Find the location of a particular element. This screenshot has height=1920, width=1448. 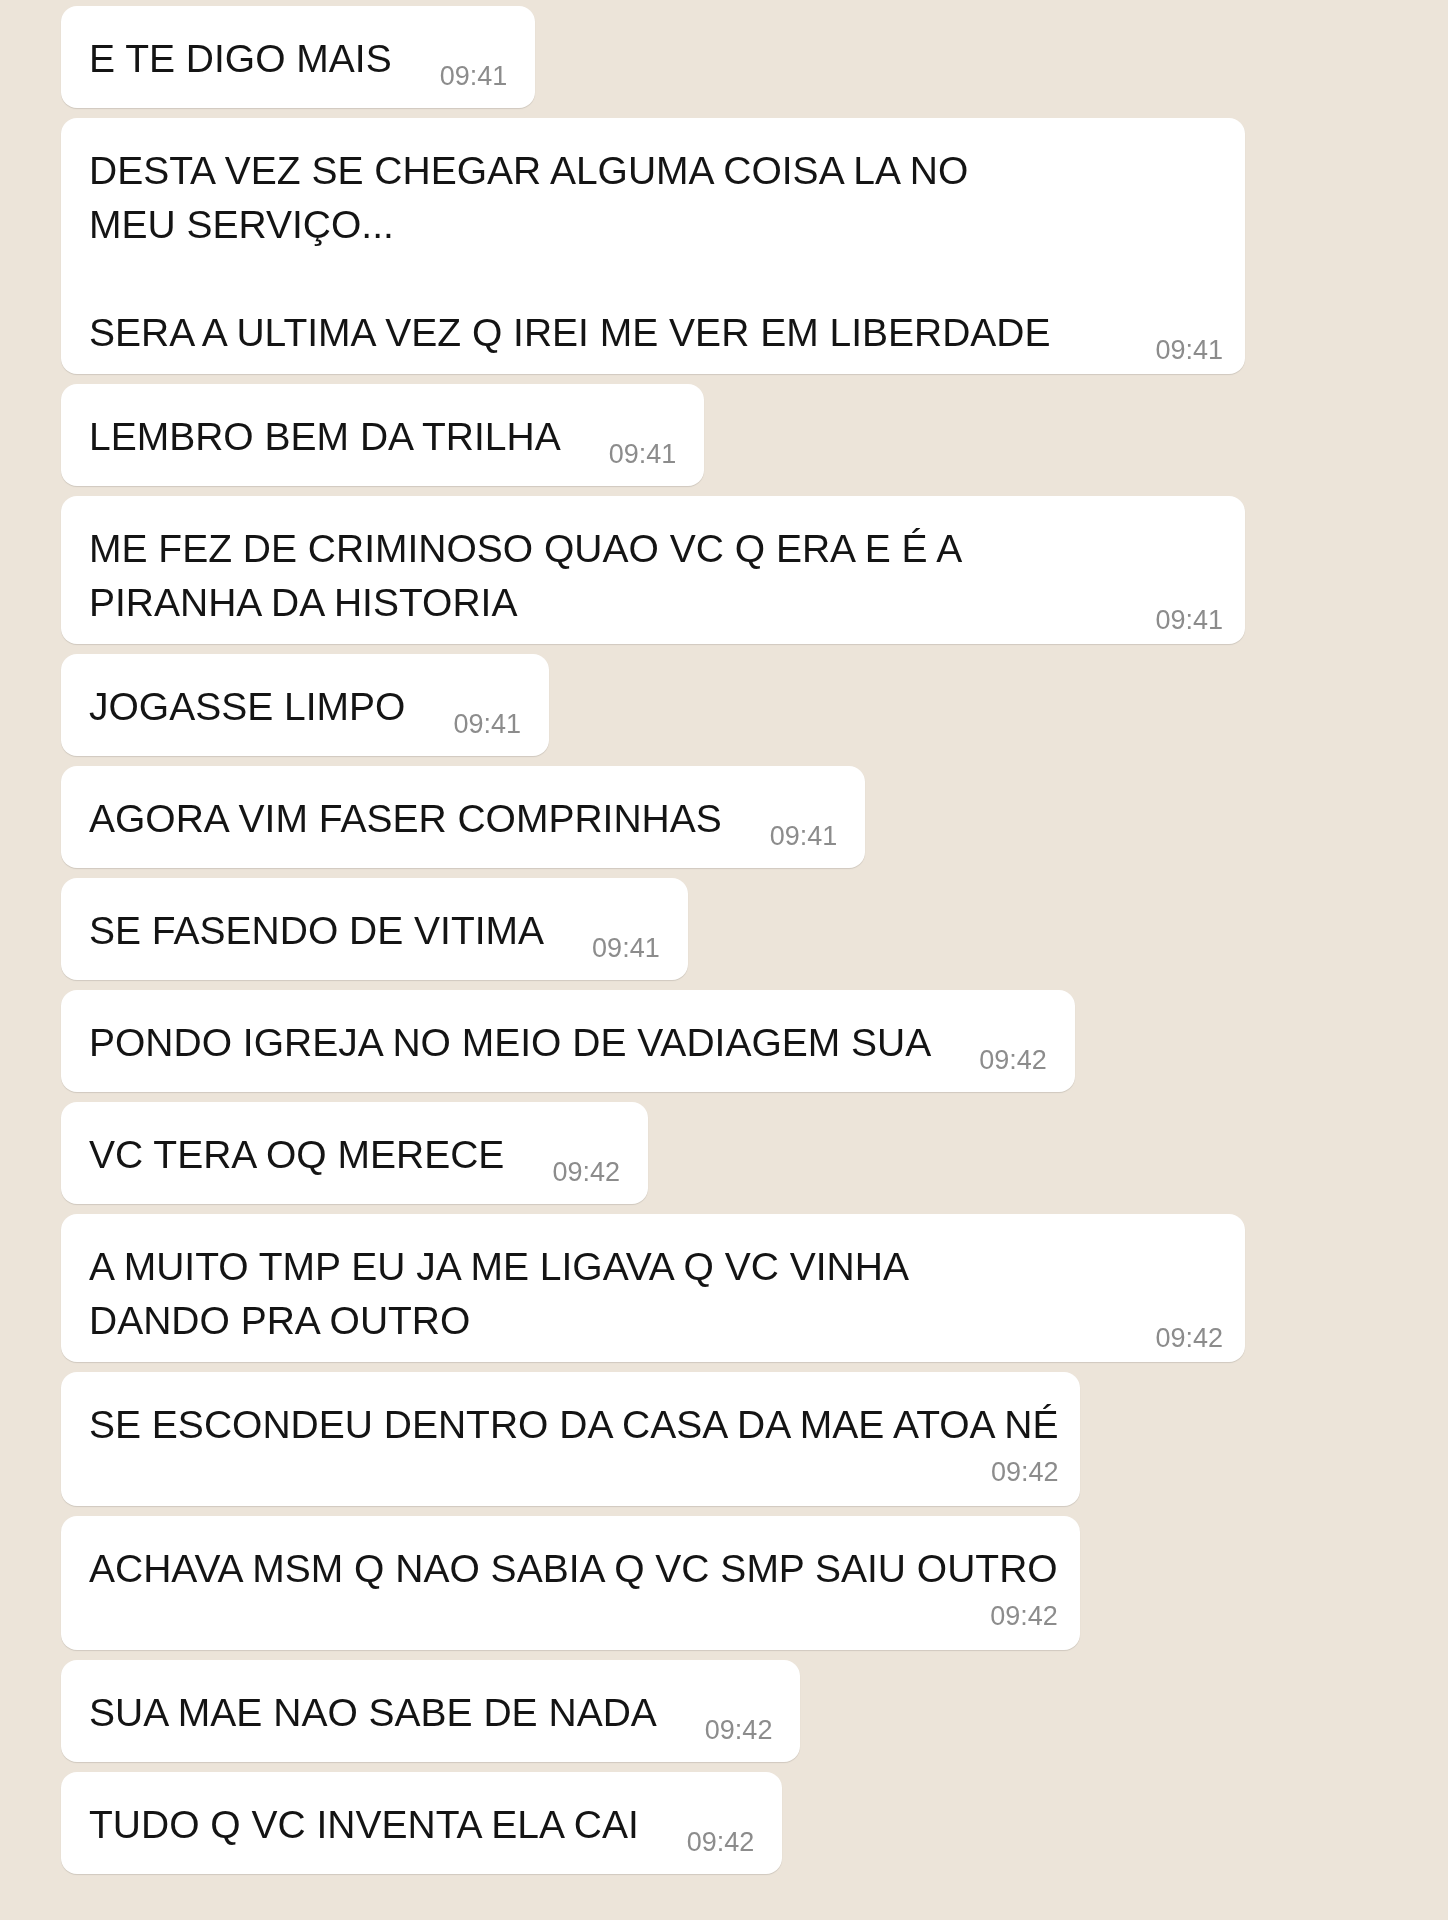

message-text: SE ESCONDEU DENTRO DA CASA DA MAE ATOA NÉ is located at coordinates (574, 1425).